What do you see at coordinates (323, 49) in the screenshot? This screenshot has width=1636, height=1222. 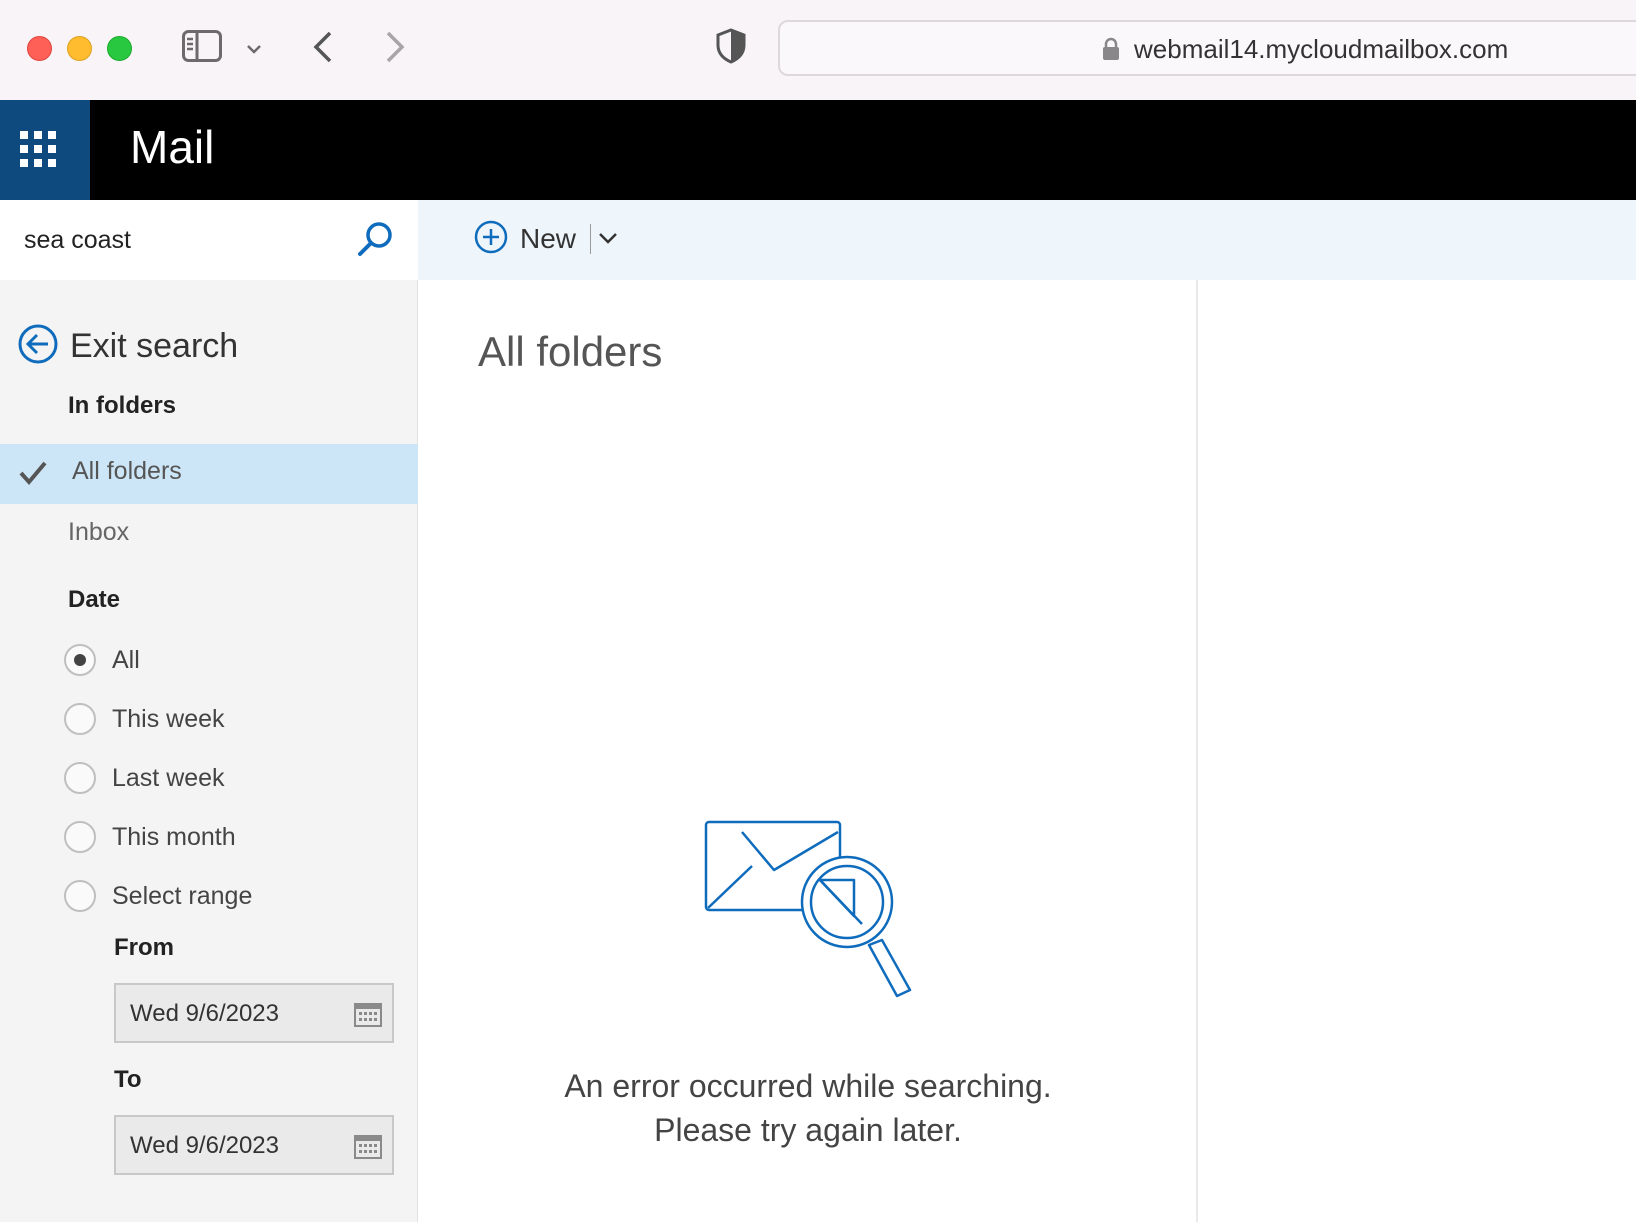 I see `back-icon` at bounding box center [323, 49].